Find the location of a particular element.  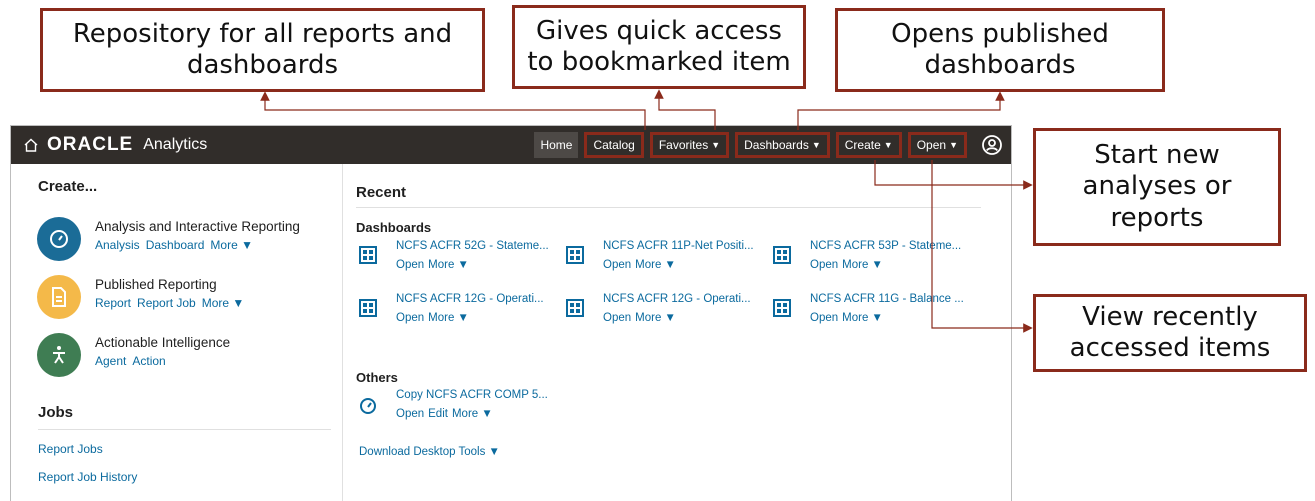

nav-dashboards-label: Dashboards is located at coordinates (776, 145).